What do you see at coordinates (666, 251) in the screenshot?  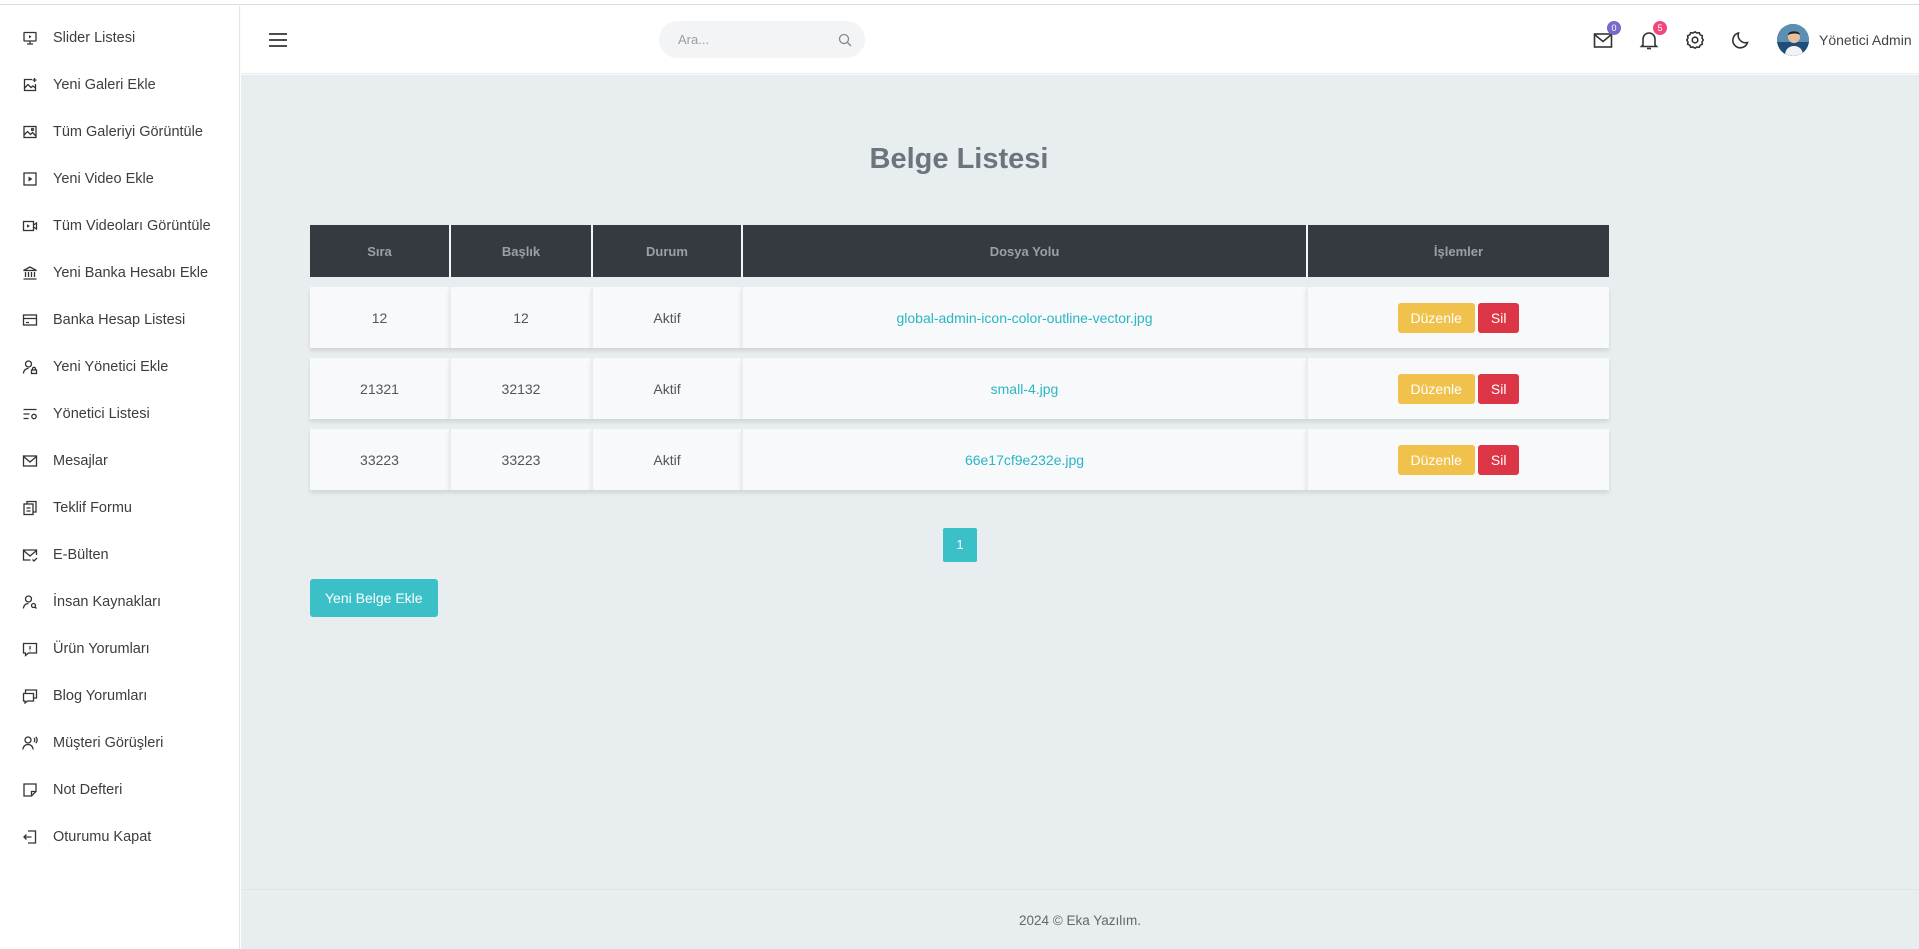 I see `column-header-durum: Durum` at bounding box center [666, 251].